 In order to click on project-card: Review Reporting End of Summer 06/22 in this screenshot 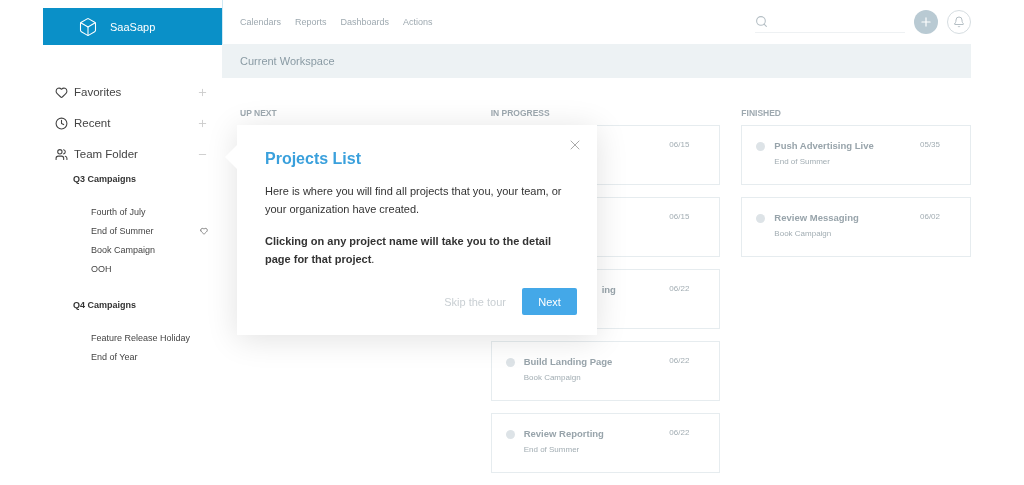, I will do `click(605, 443)`.